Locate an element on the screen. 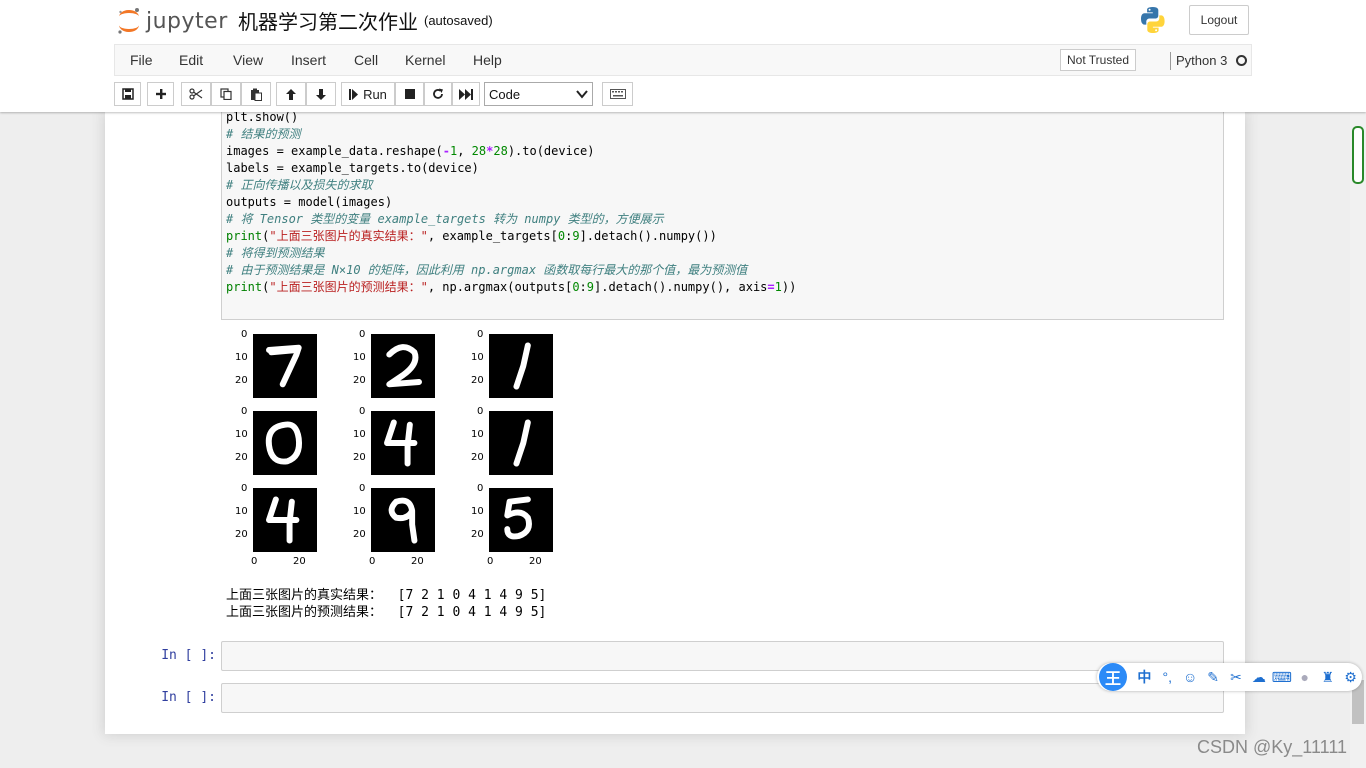 The image size is (1366, 768). paste-button is located at coordinates (256, 94).